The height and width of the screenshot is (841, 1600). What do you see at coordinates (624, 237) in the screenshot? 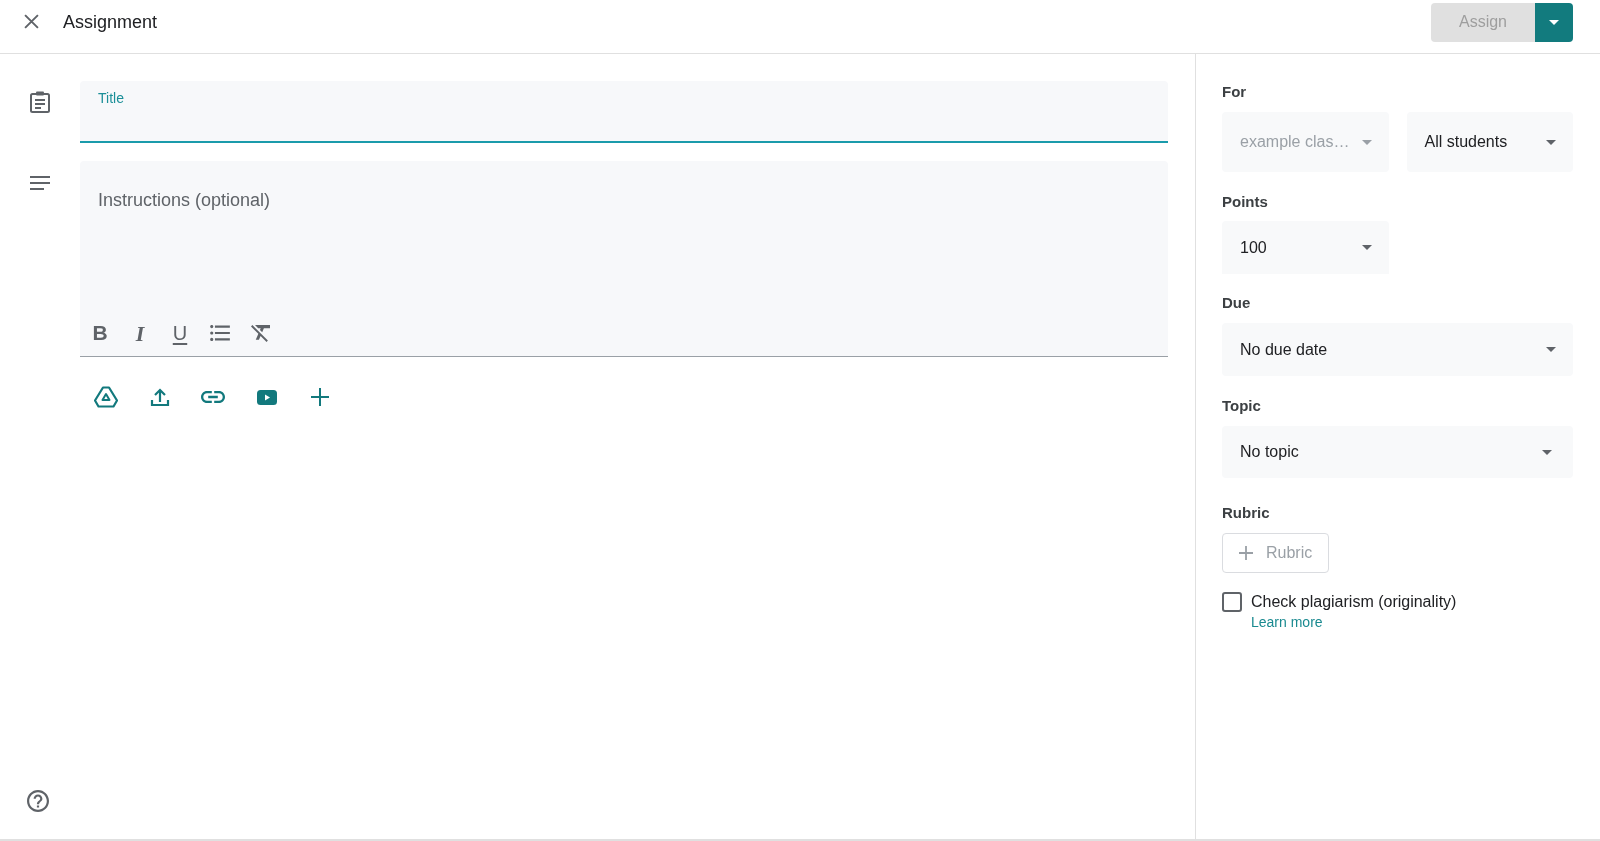
I see `instructions-field: Instructions (optional)` at bounding box center [624, 237].